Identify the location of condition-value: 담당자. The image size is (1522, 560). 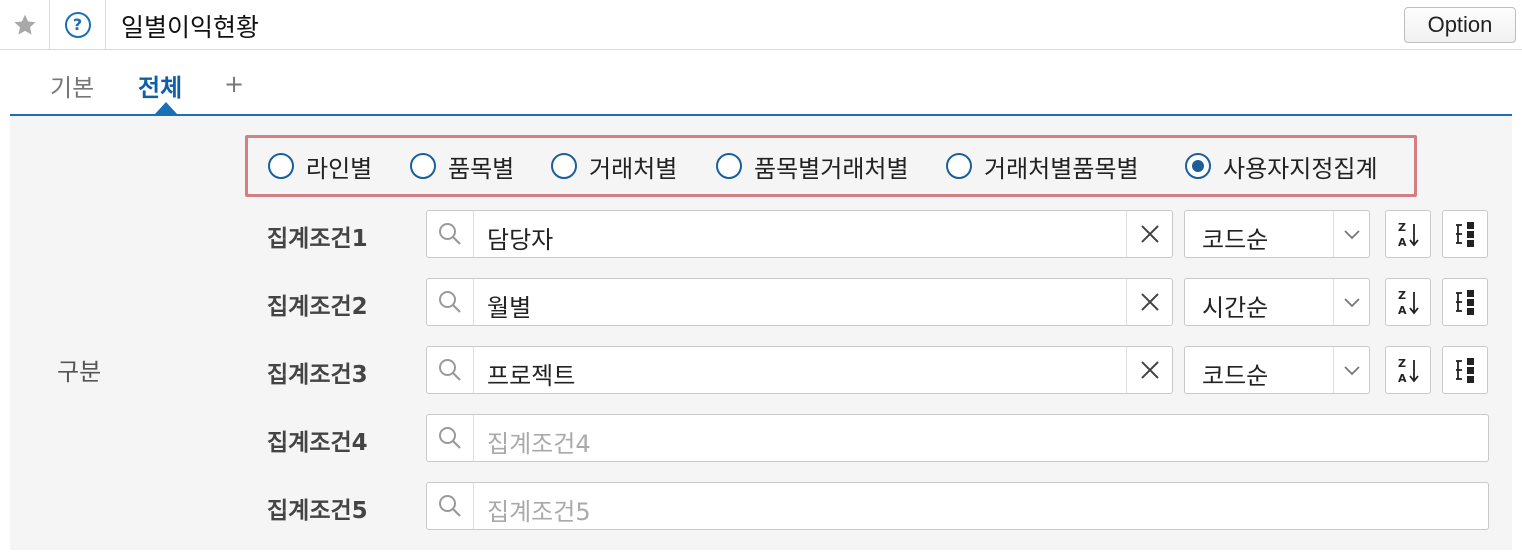
(520, 240).